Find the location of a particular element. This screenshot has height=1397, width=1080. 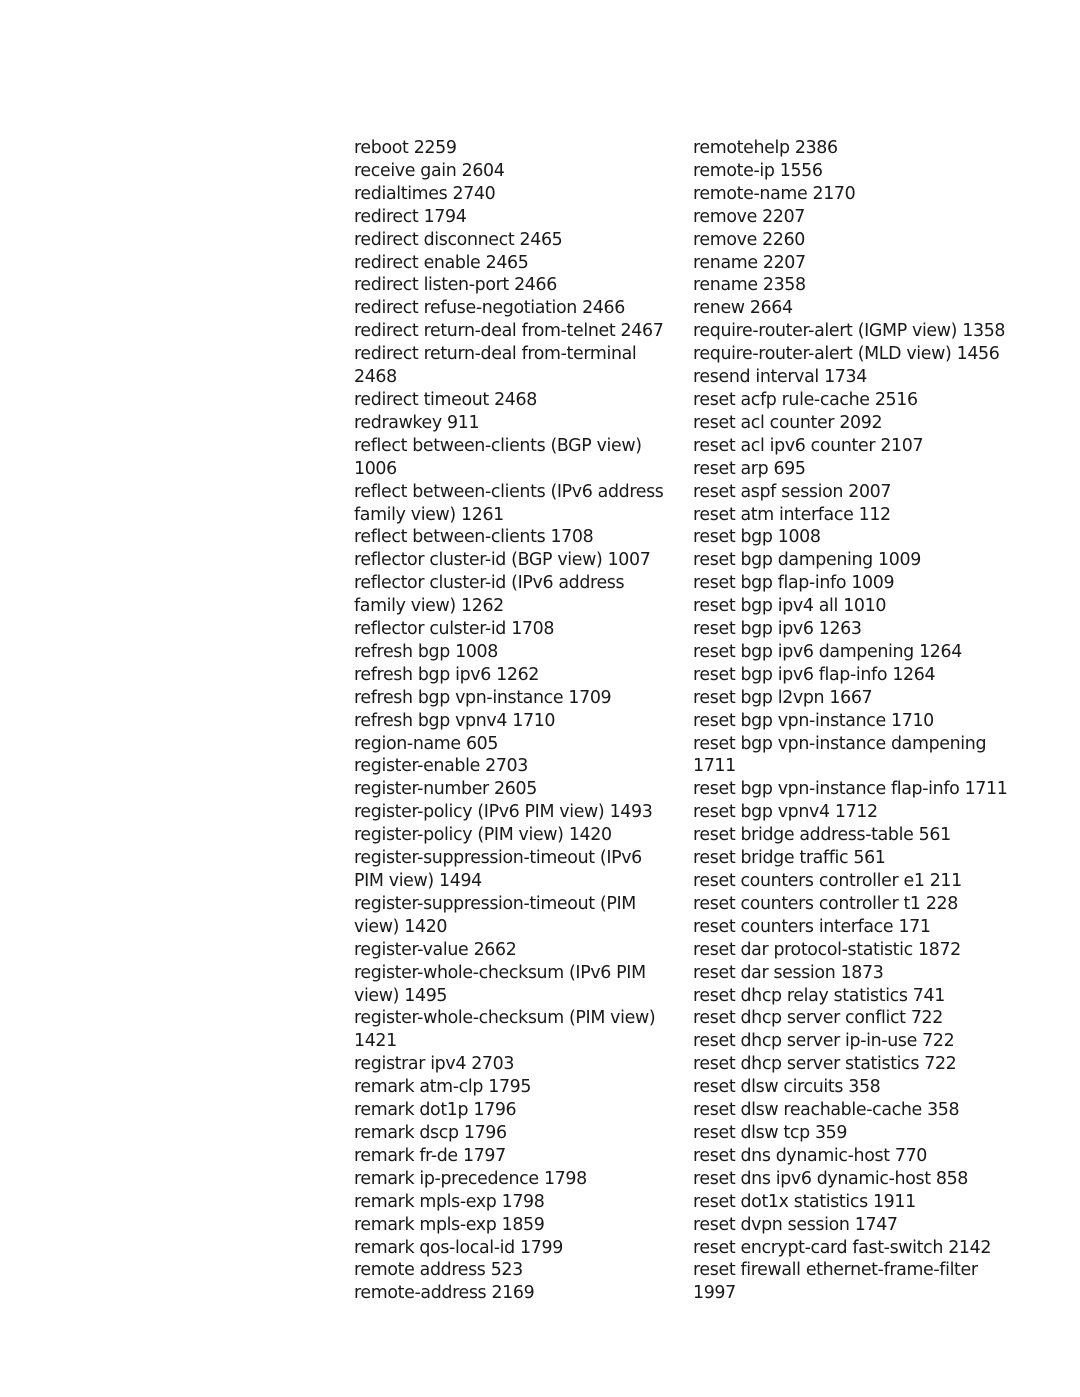

index-entry: register-policy (IPv6 PIM view) 1493 is located at coordinates (510, 812).